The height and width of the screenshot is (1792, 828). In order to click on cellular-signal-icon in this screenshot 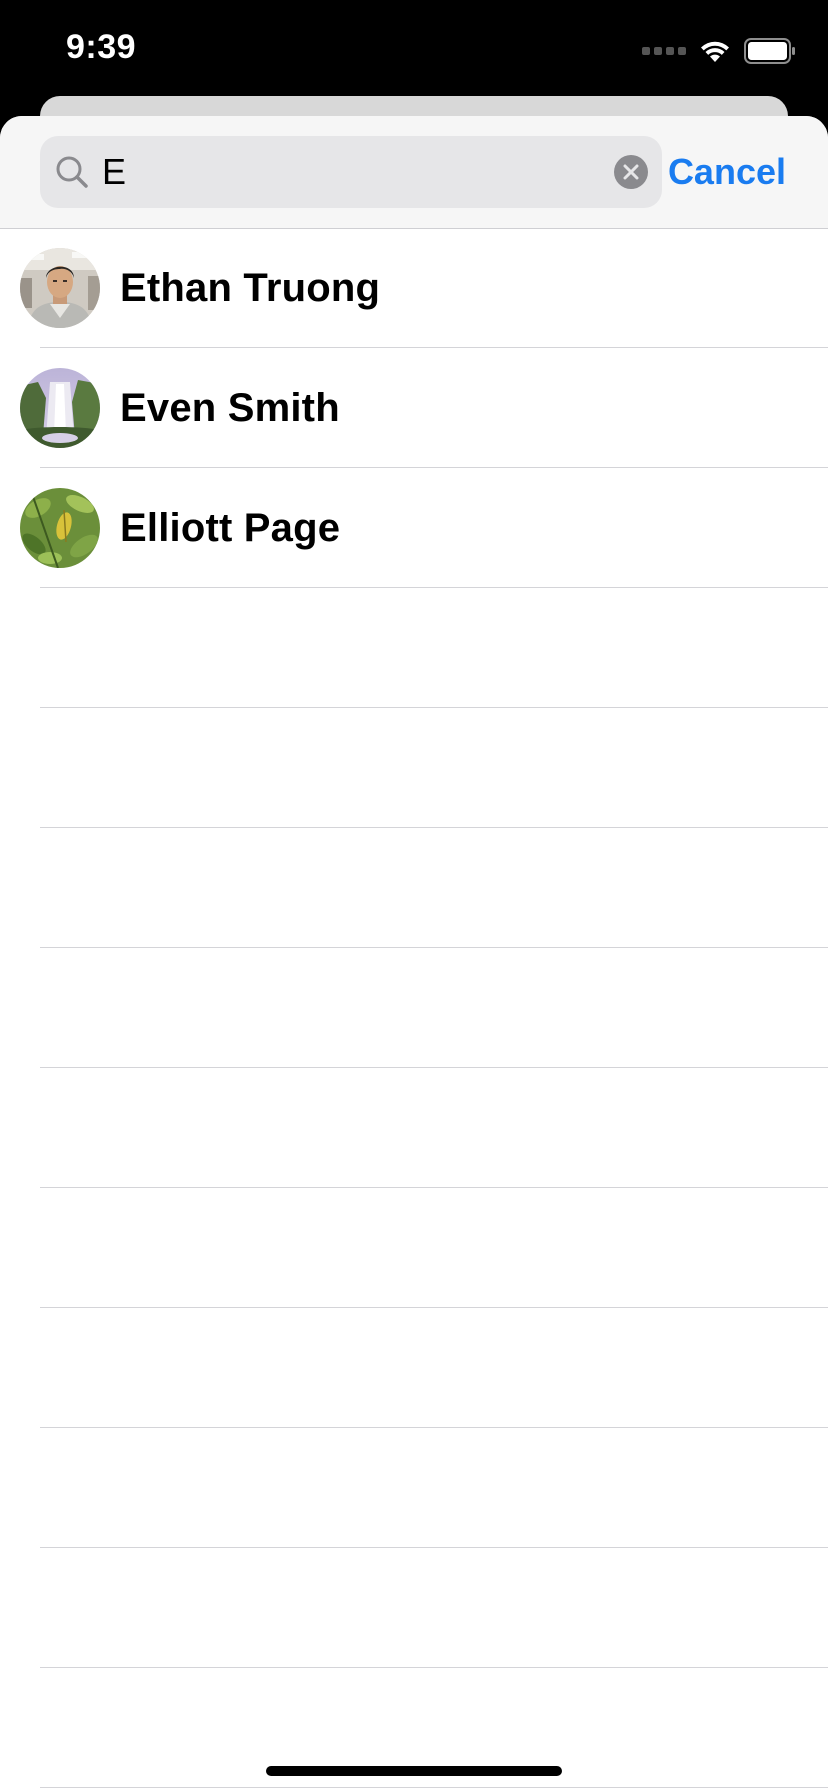, I will do `click(664, 51)`.